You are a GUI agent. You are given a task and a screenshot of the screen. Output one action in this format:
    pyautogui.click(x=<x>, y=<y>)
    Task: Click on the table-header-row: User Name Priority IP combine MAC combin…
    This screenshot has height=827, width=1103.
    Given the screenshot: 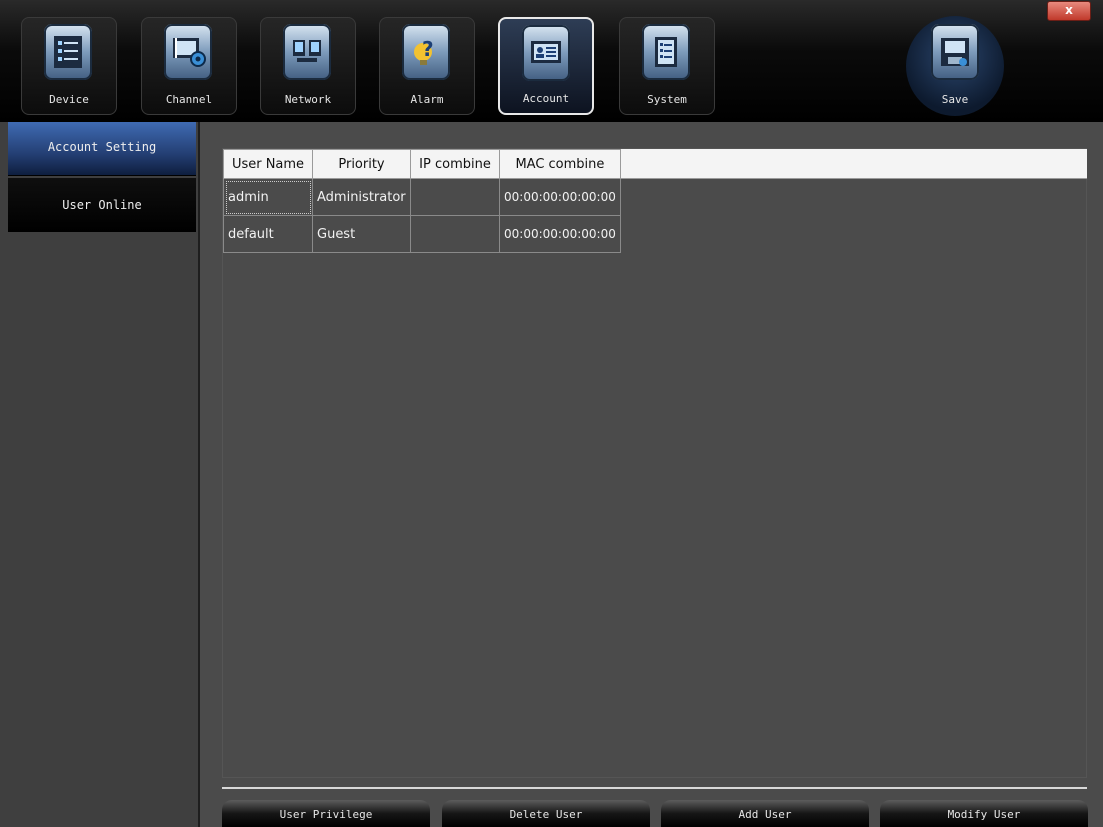 What is the action you would take?
    pyautogui.click(x=422, y=164)
    